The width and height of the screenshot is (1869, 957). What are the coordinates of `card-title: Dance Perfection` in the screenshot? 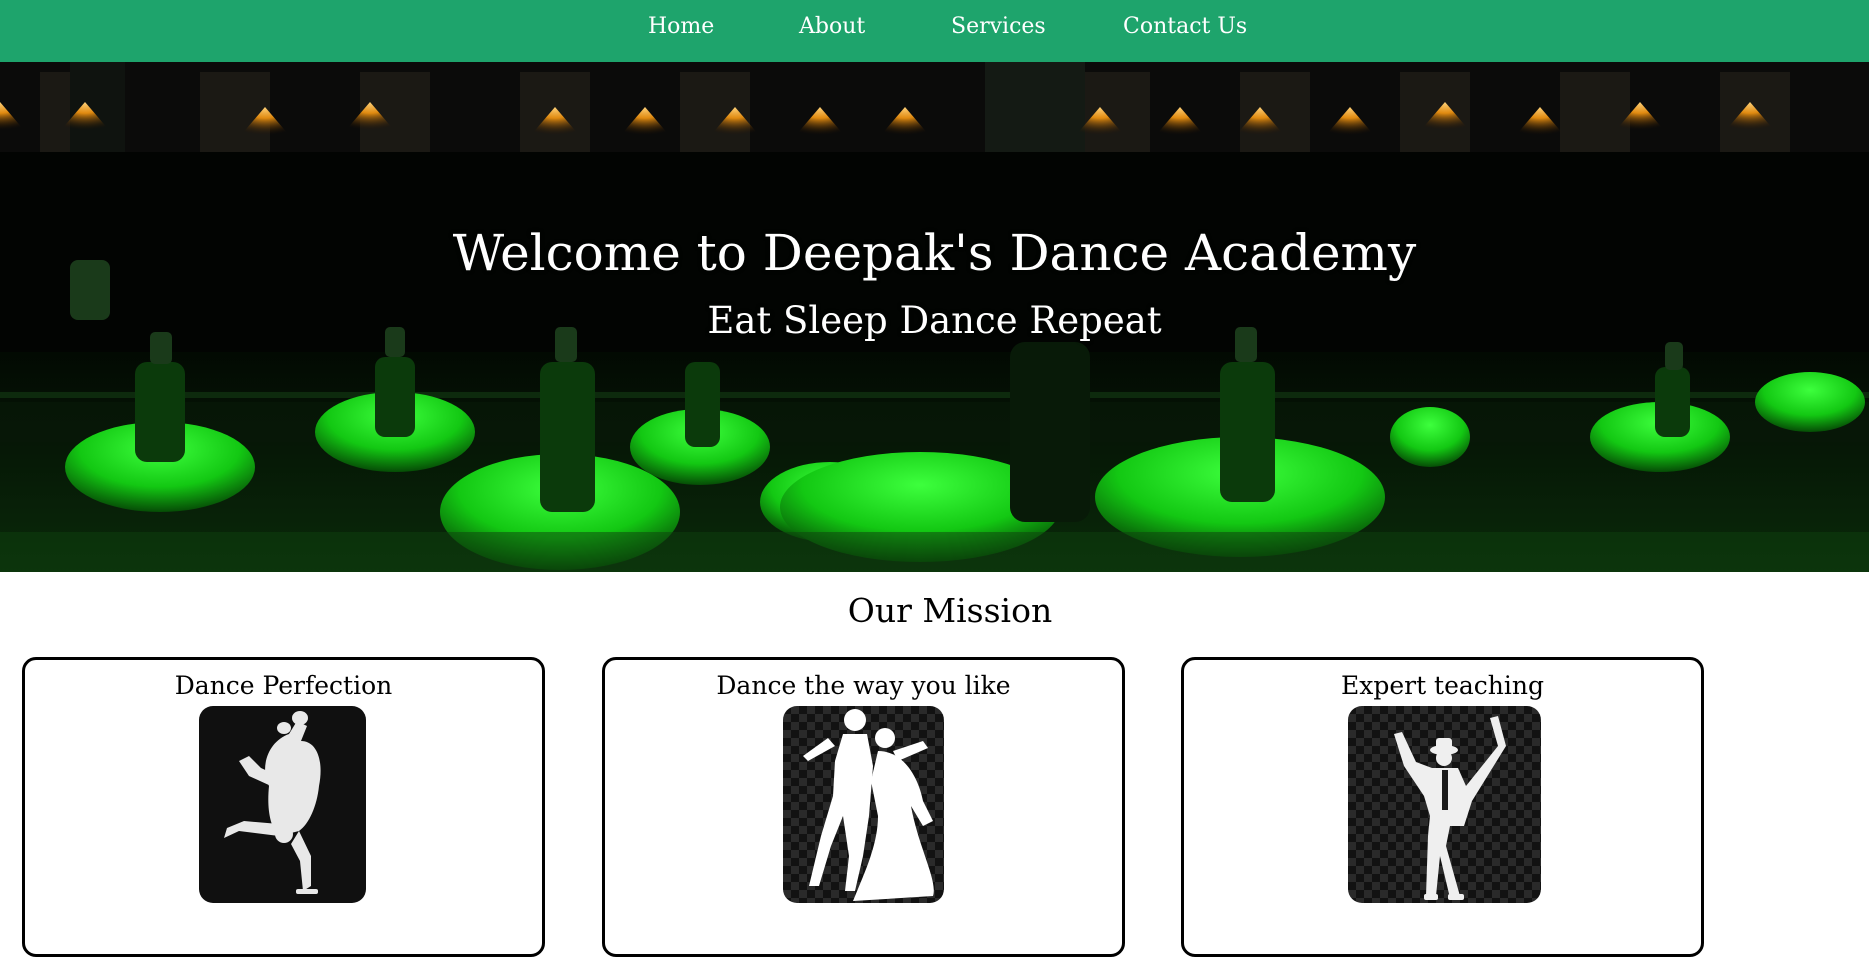 It's located at (283, 685).